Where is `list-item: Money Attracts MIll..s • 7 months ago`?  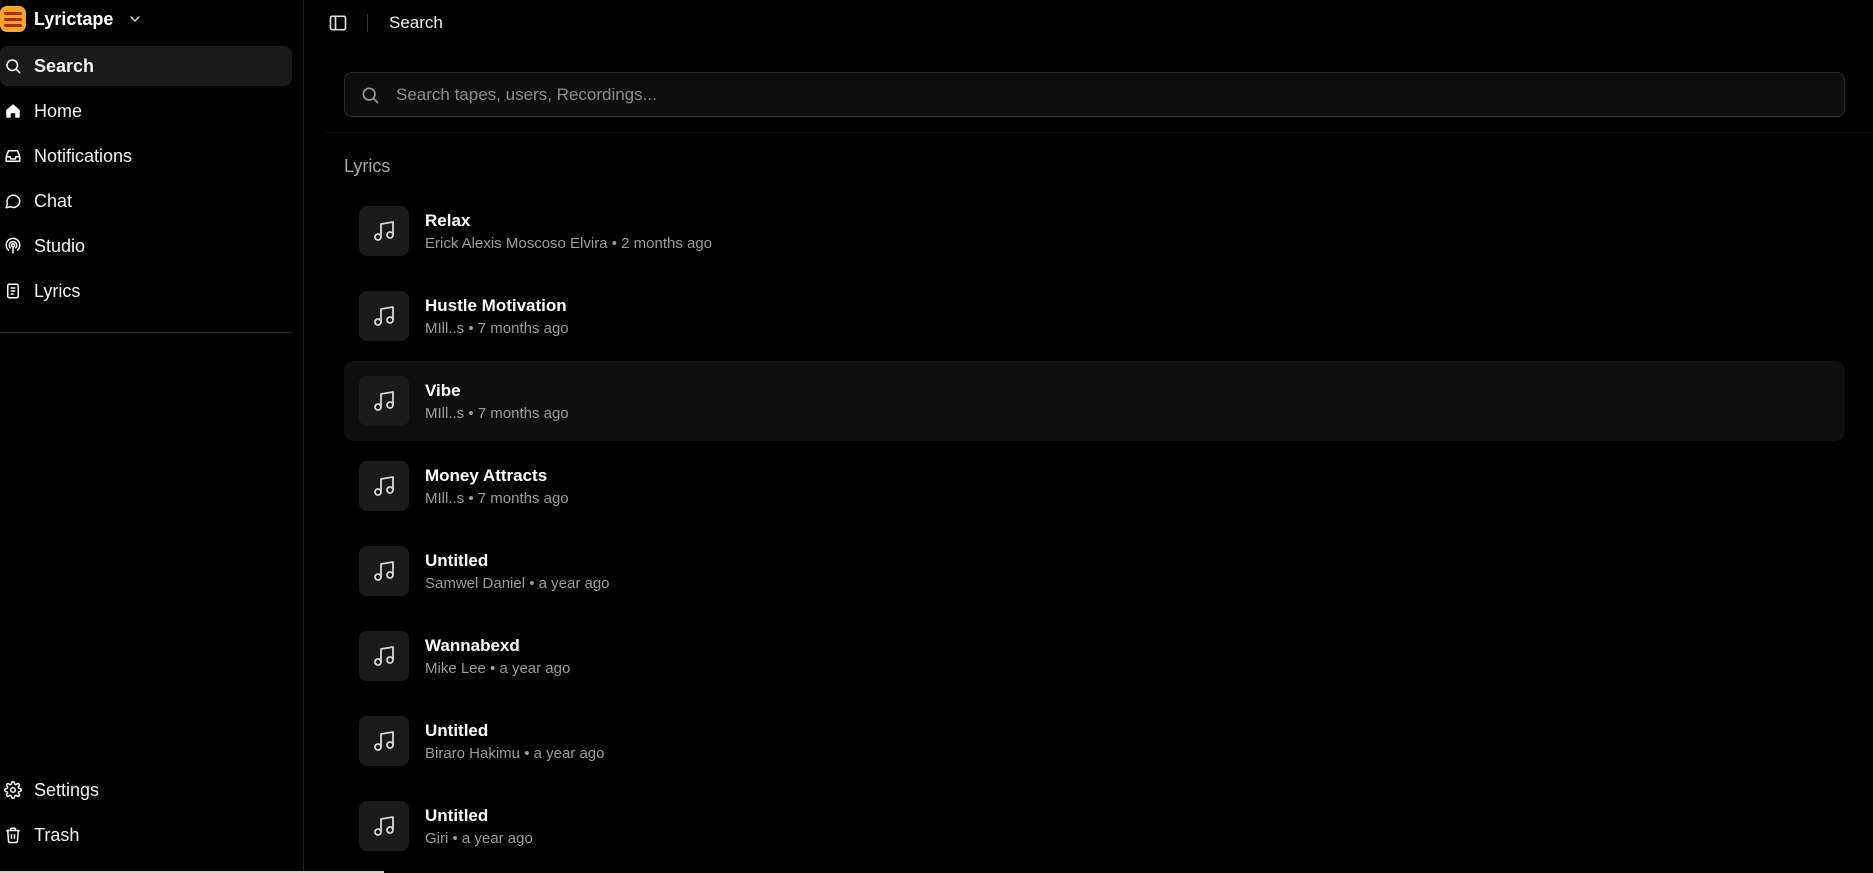 list-item: Money Attracts MIll..s • 7 months ago is located at coordinates (1094, 486).